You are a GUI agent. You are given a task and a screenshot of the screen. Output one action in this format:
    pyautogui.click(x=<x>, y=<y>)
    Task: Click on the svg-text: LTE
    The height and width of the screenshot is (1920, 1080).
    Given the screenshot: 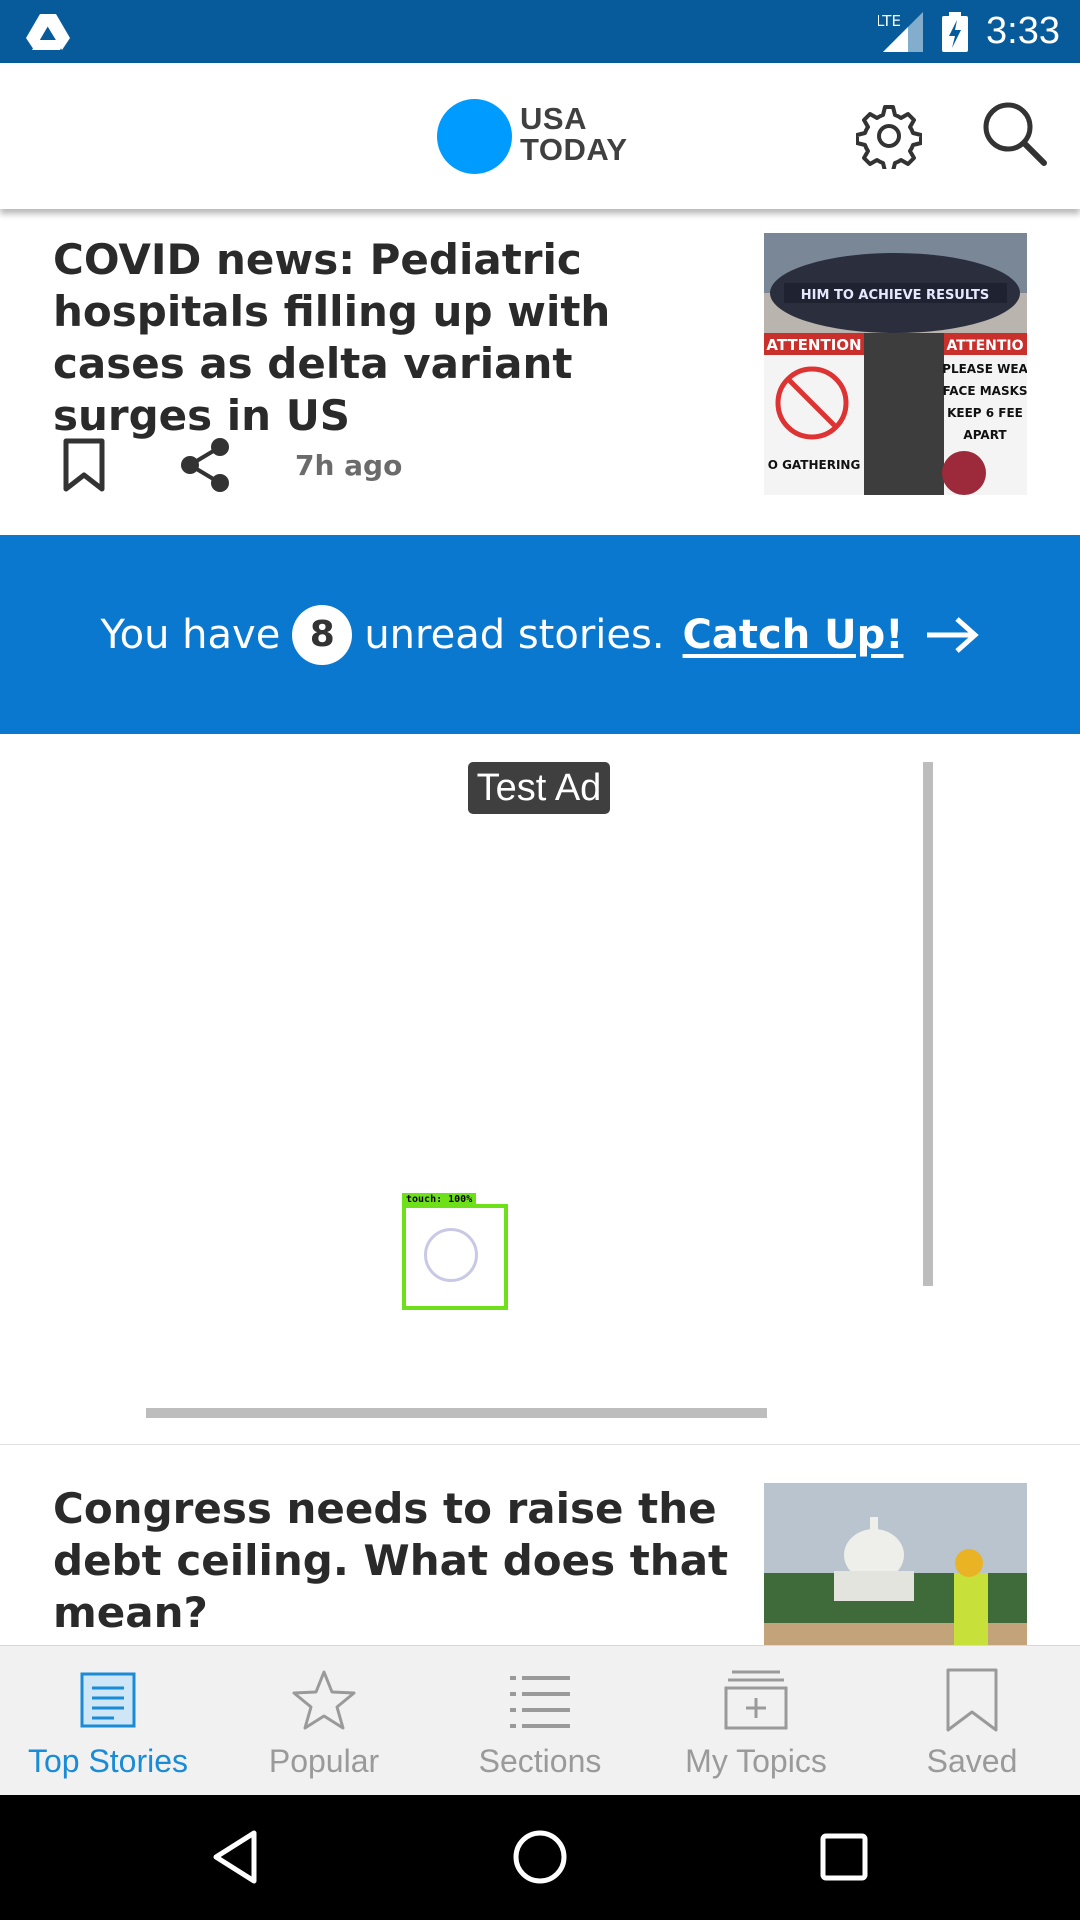 What is the action you would take?
    pyautogui.click(x=889, y=21)
    